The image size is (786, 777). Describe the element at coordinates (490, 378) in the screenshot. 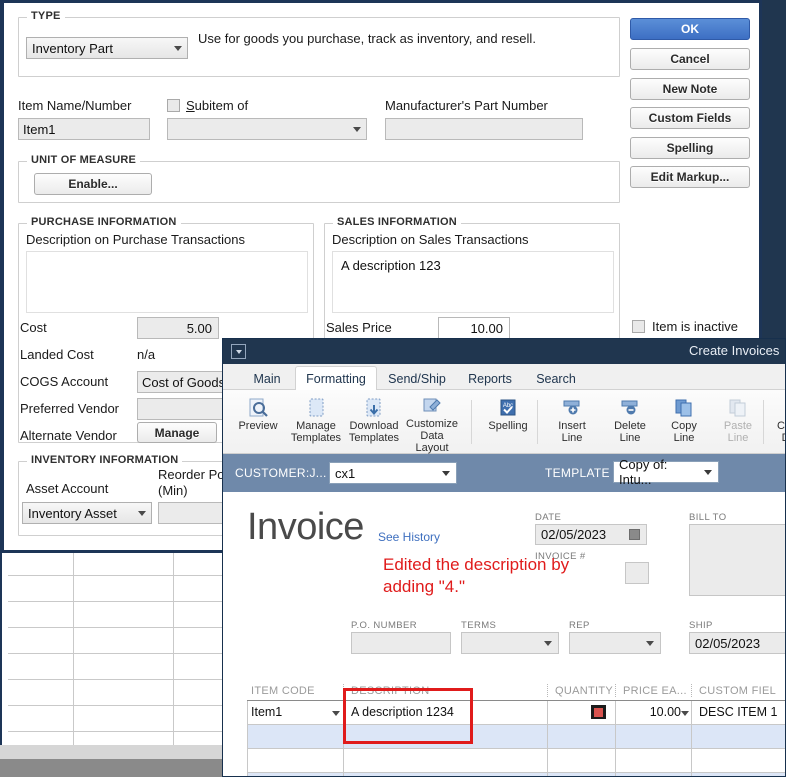

I see `tab-reports: Reports` at that location.